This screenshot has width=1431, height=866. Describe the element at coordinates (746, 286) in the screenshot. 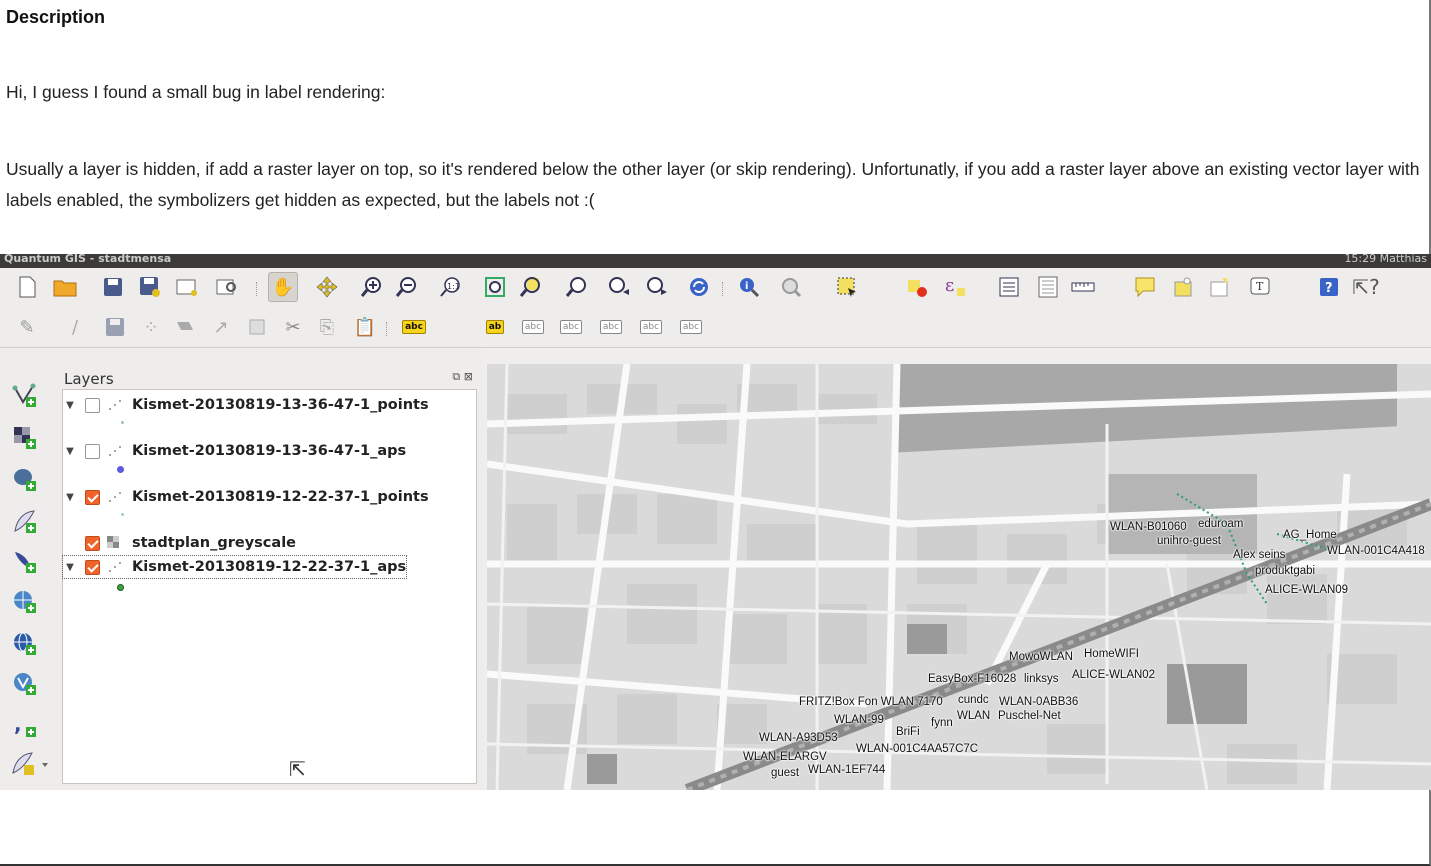

I see `svg-text: i` at that location.